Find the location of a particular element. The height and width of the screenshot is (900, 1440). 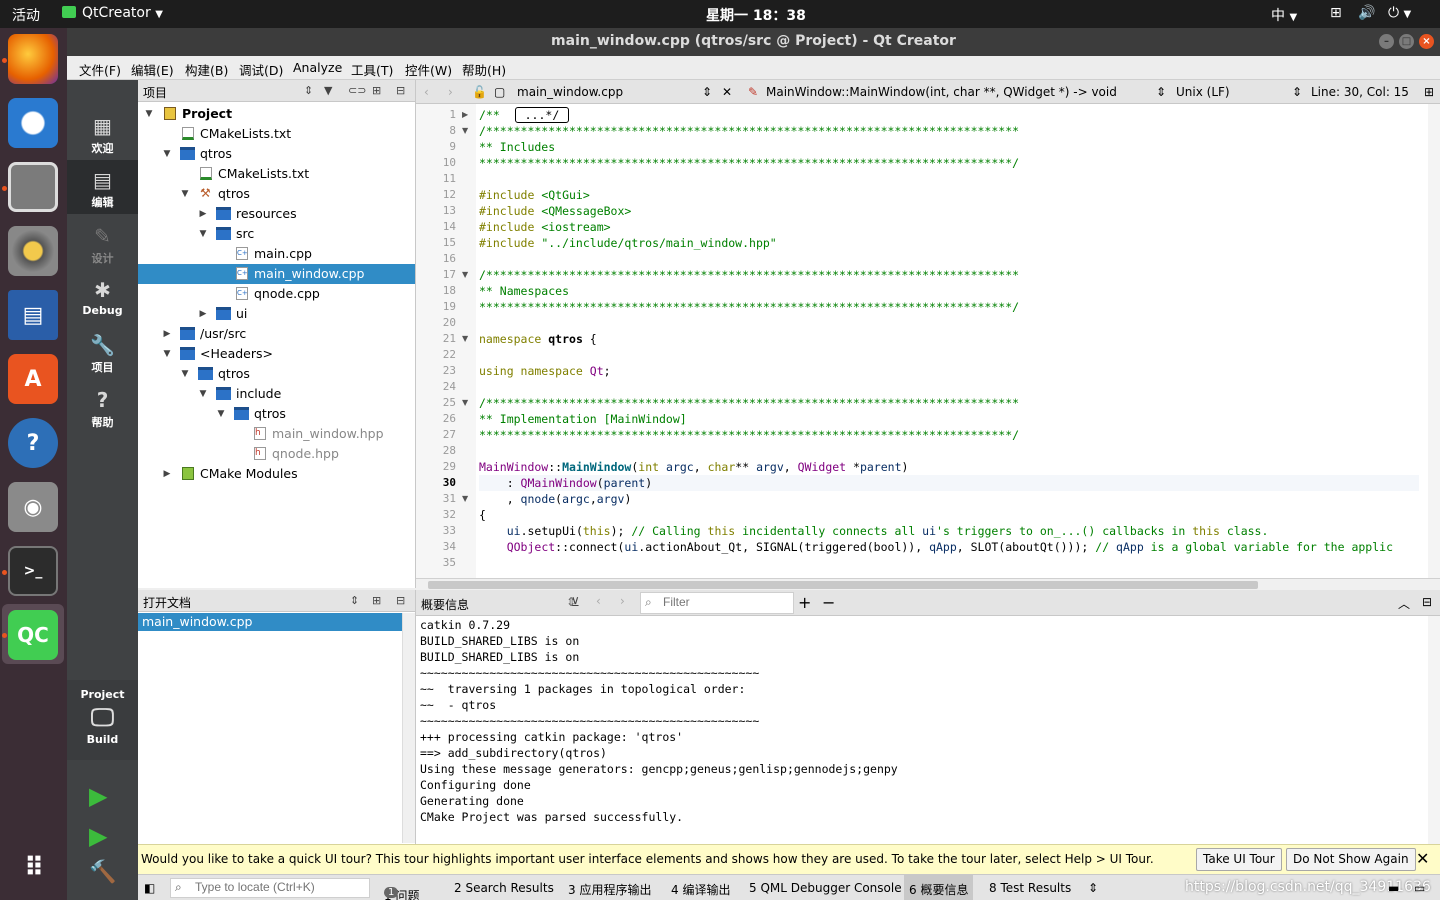

previous-icon: ‹ is located at coordinates (598, 601).